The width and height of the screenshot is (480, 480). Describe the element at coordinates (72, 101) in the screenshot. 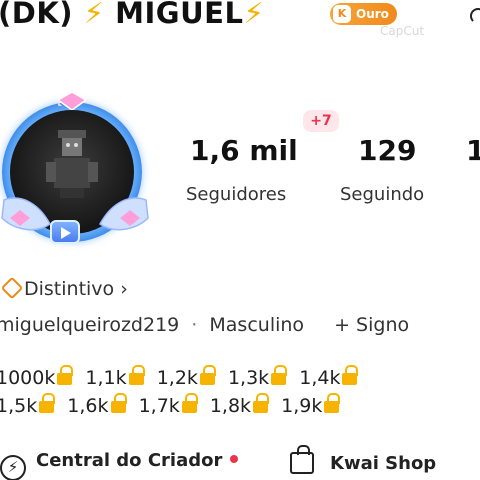

I see `gem-icon` at that location.